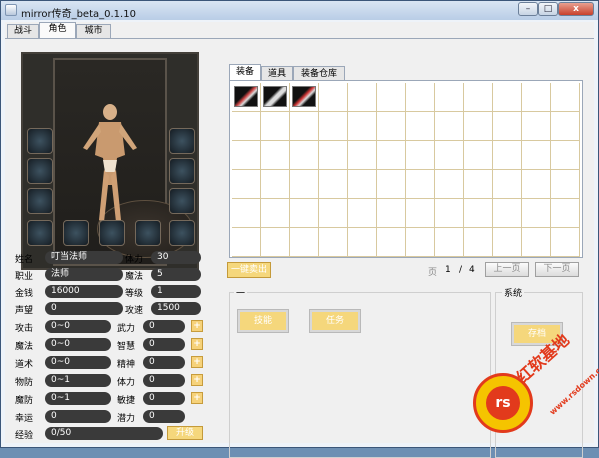 The width and height of the screenshot is (599, 458). What do you see at coordinates (249, 270) in the screenshot?
I see `sell-all-button: 一键卖出` at bounding box center [249, 270].